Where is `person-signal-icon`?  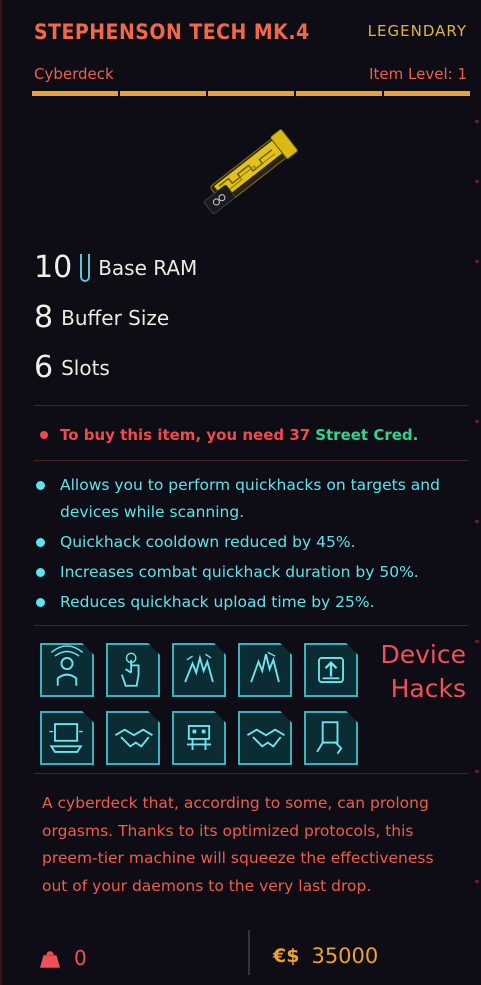
person-signal-icon is located at coordinates (67, 670).